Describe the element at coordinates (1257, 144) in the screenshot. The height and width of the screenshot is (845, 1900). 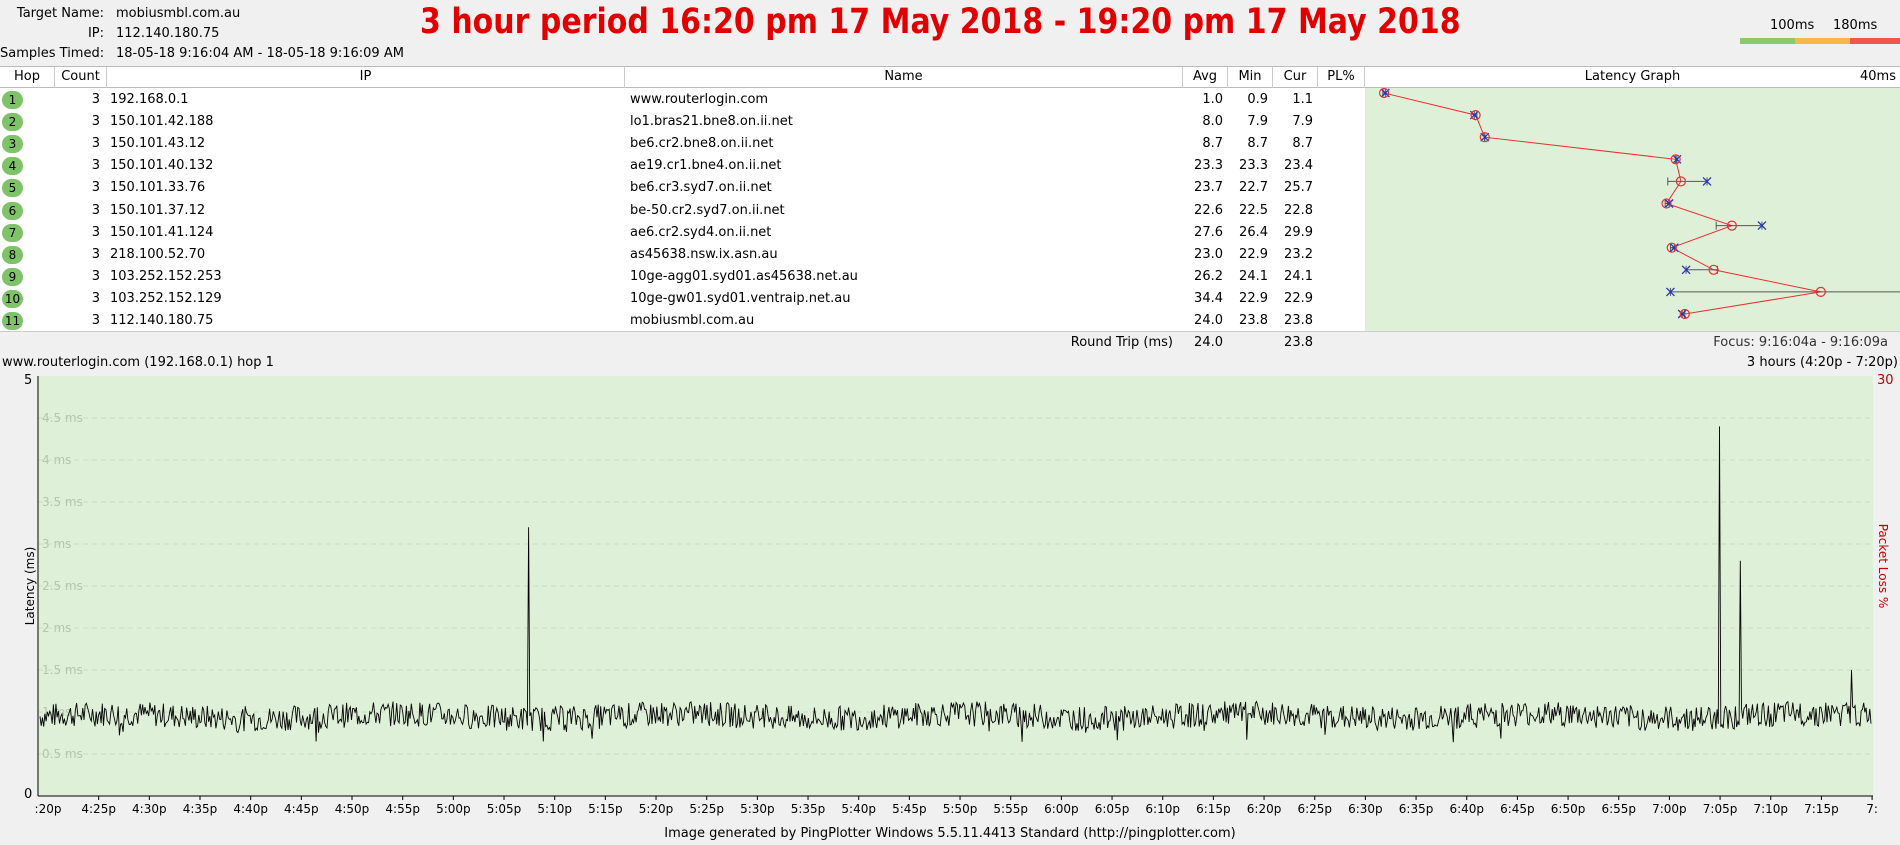
I see `hop-min: 8.7` at that location.